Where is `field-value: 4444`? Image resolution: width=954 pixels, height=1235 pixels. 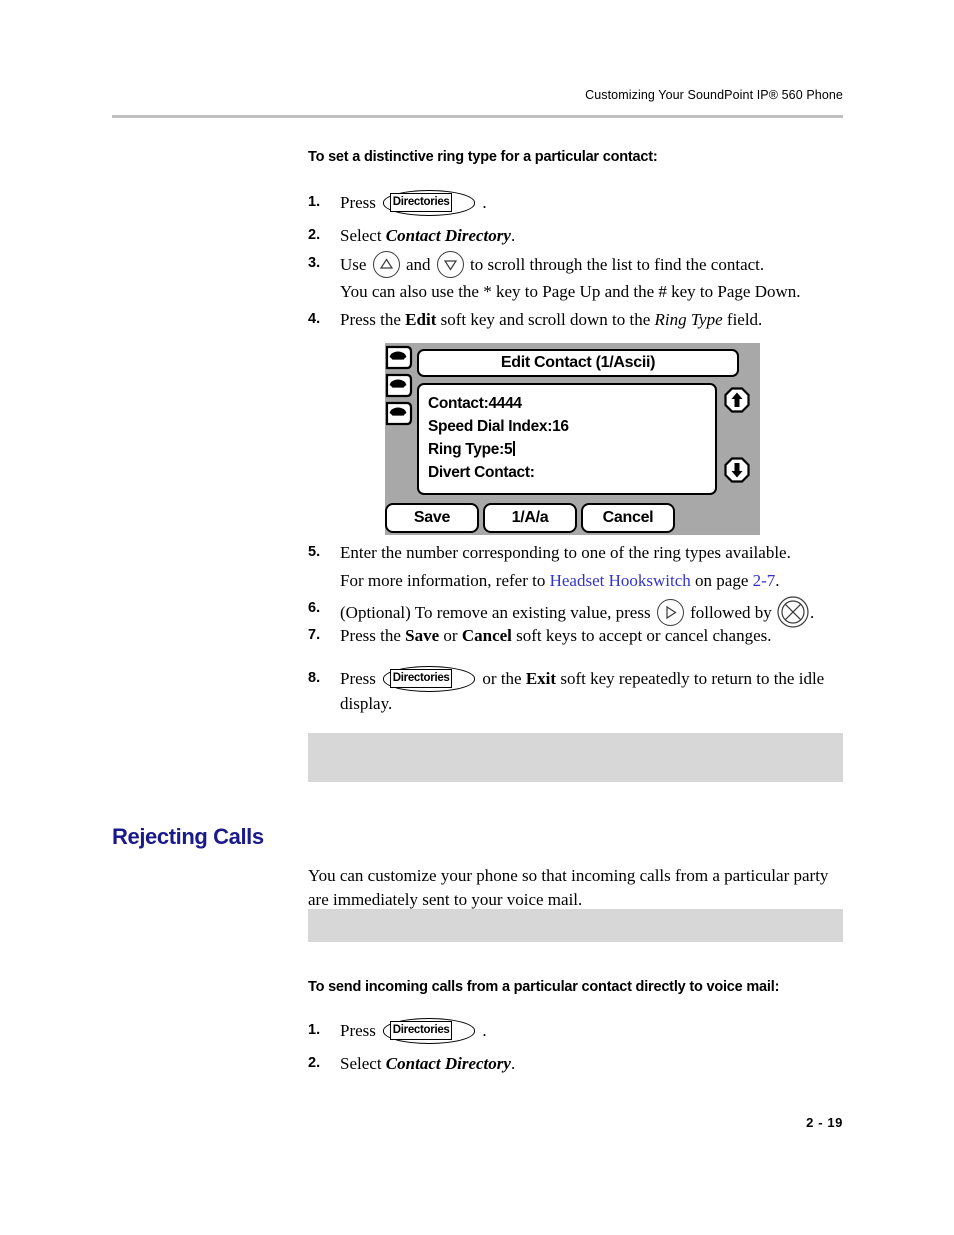
field-value: 4444 is located at coordinates (505, 403).